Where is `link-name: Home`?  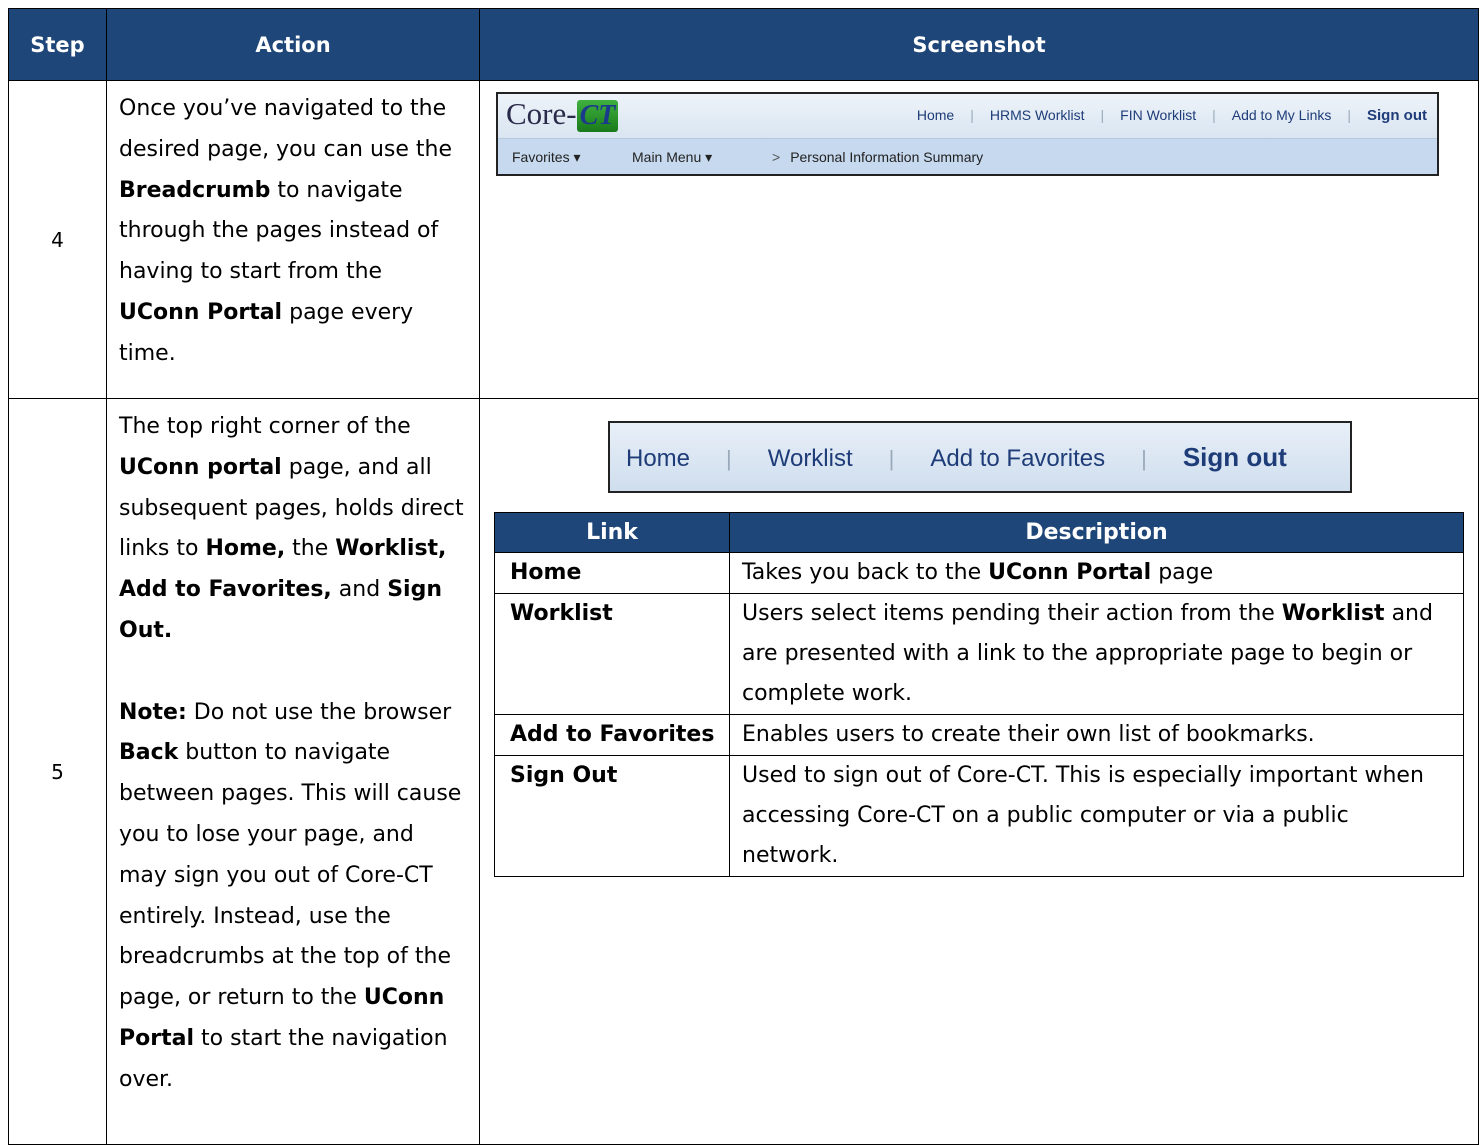 link-name: Home is located at coordinates (612, 573).